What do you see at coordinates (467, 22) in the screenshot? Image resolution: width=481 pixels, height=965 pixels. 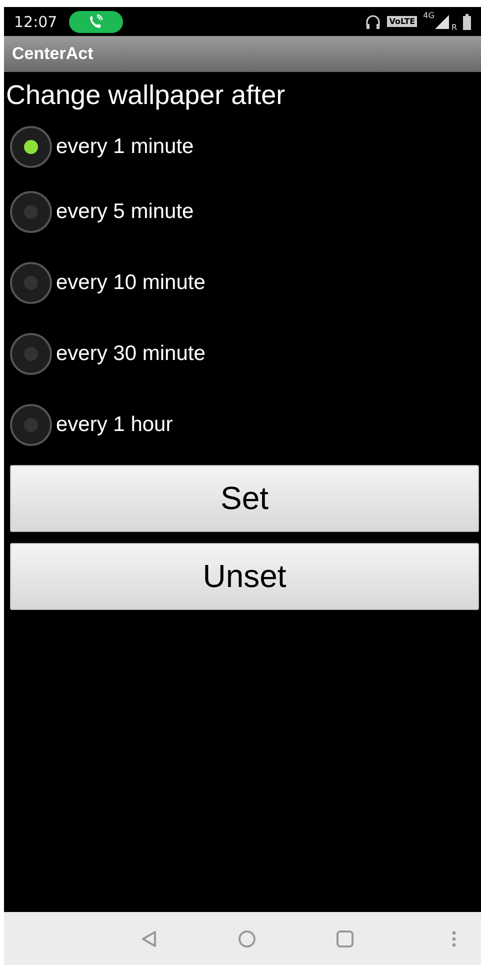 I see `battery-icon` at bounding box center [467, 22].